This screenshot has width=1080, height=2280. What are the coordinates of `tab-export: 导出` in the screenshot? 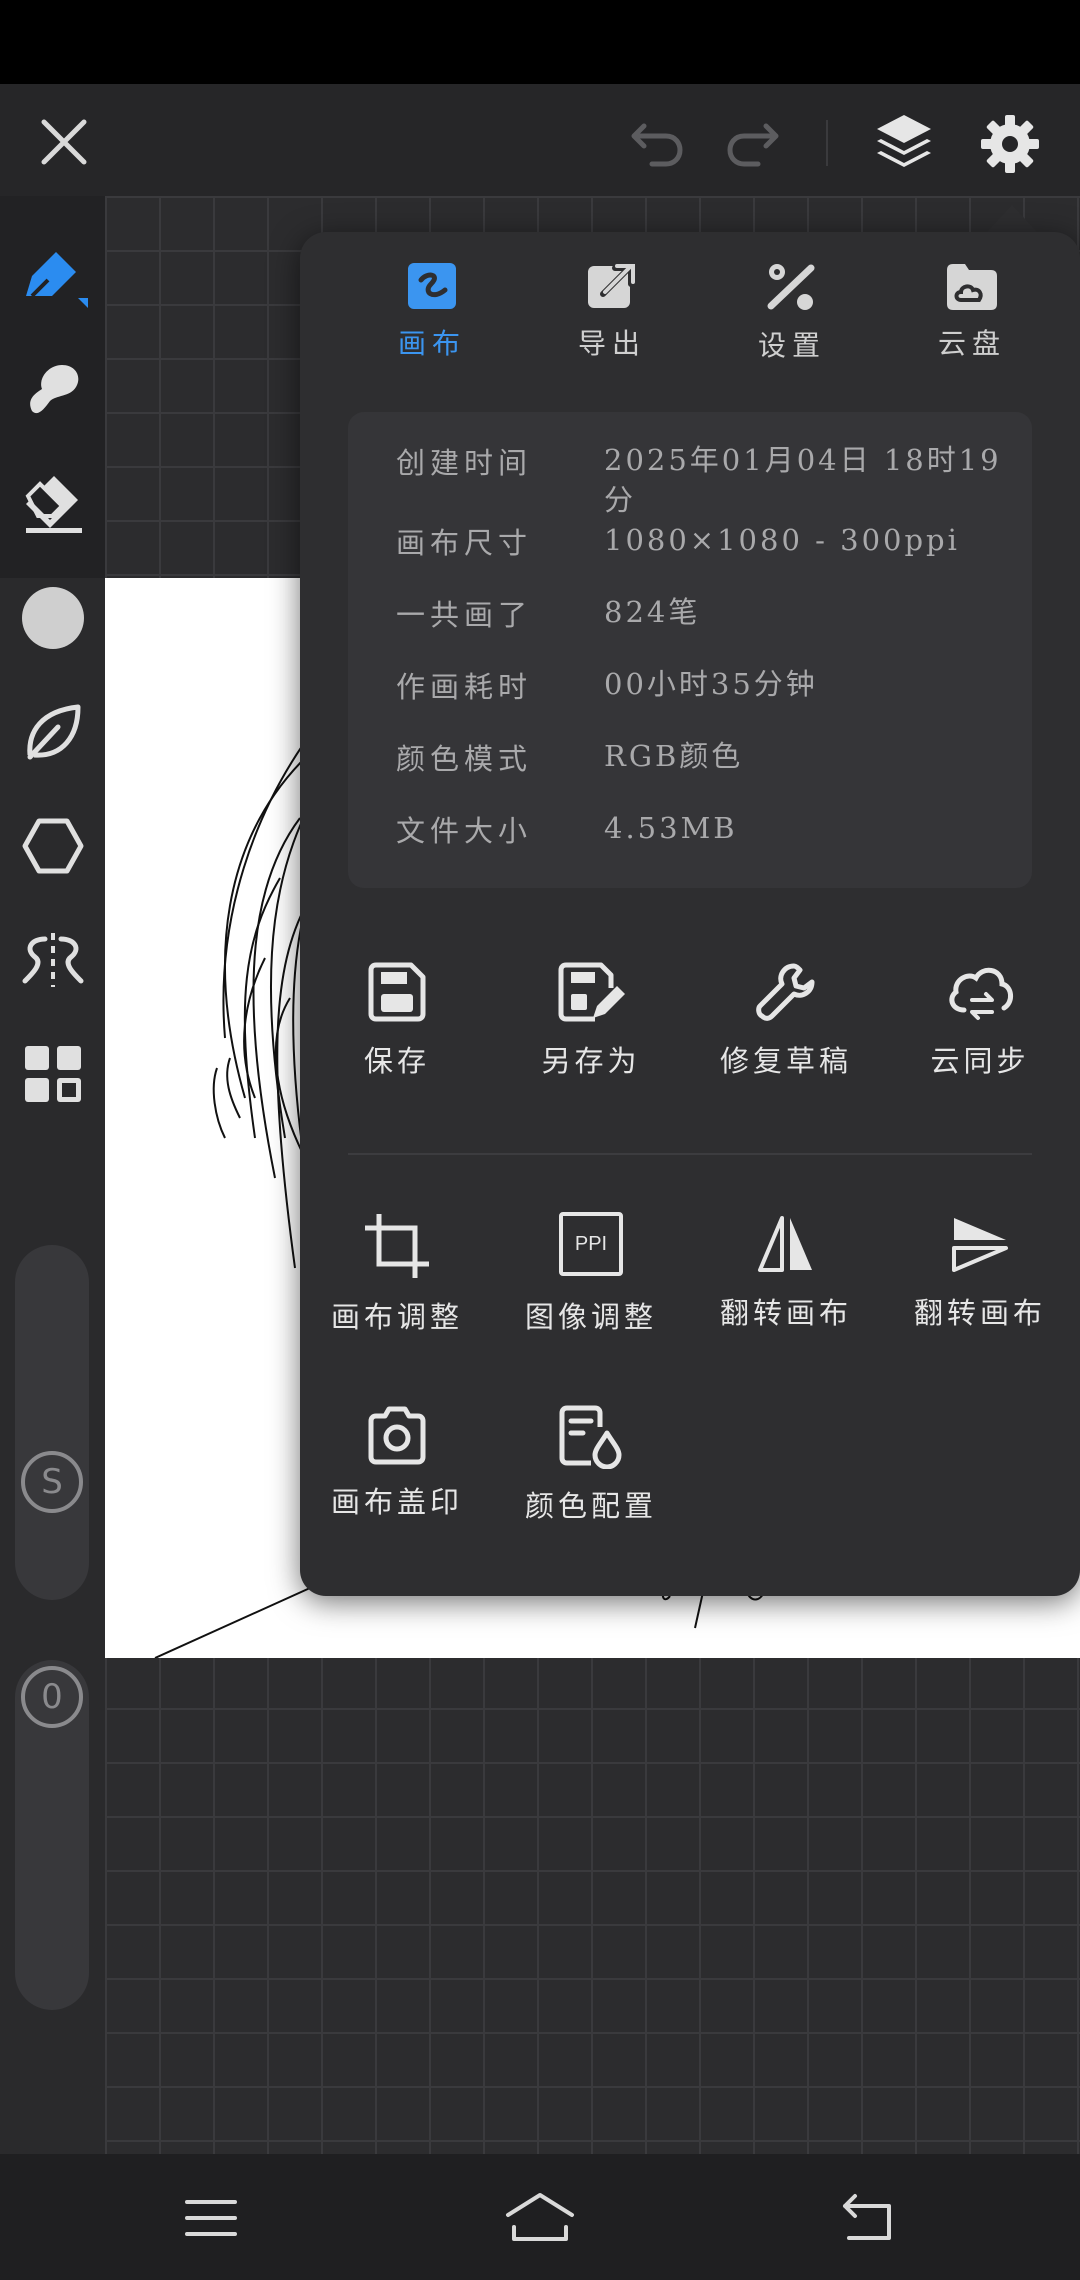 It's located at (612, 327).